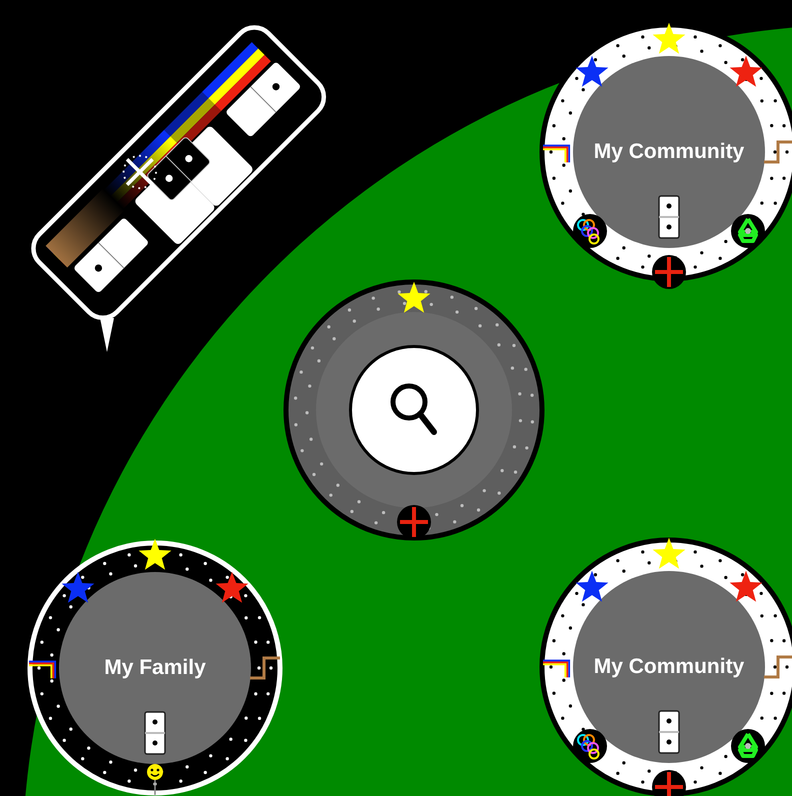 The width and height of the screenshot is (792, 796). What do you see at coordinates (155, 668) in the screenshot?
I see `group-title: My Family` at bounding box center [155, 668].